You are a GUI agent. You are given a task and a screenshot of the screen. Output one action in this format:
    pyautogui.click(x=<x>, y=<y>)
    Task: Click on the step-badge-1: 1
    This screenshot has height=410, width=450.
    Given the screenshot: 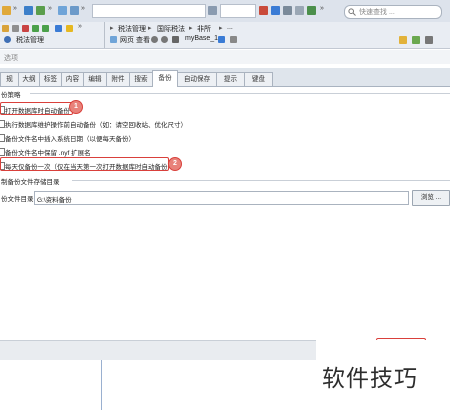 What is the action you would take?
    pyautogui.click(x=76, y=107)
    